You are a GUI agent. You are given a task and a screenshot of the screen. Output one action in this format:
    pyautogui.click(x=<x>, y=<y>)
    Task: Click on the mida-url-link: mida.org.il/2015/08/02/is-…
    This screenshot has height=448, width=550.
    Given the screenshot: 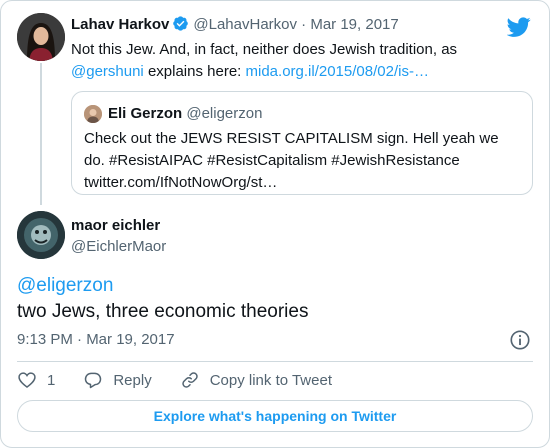 What is the action you would take?
    pyautogui.click(x=337, y=71)
    